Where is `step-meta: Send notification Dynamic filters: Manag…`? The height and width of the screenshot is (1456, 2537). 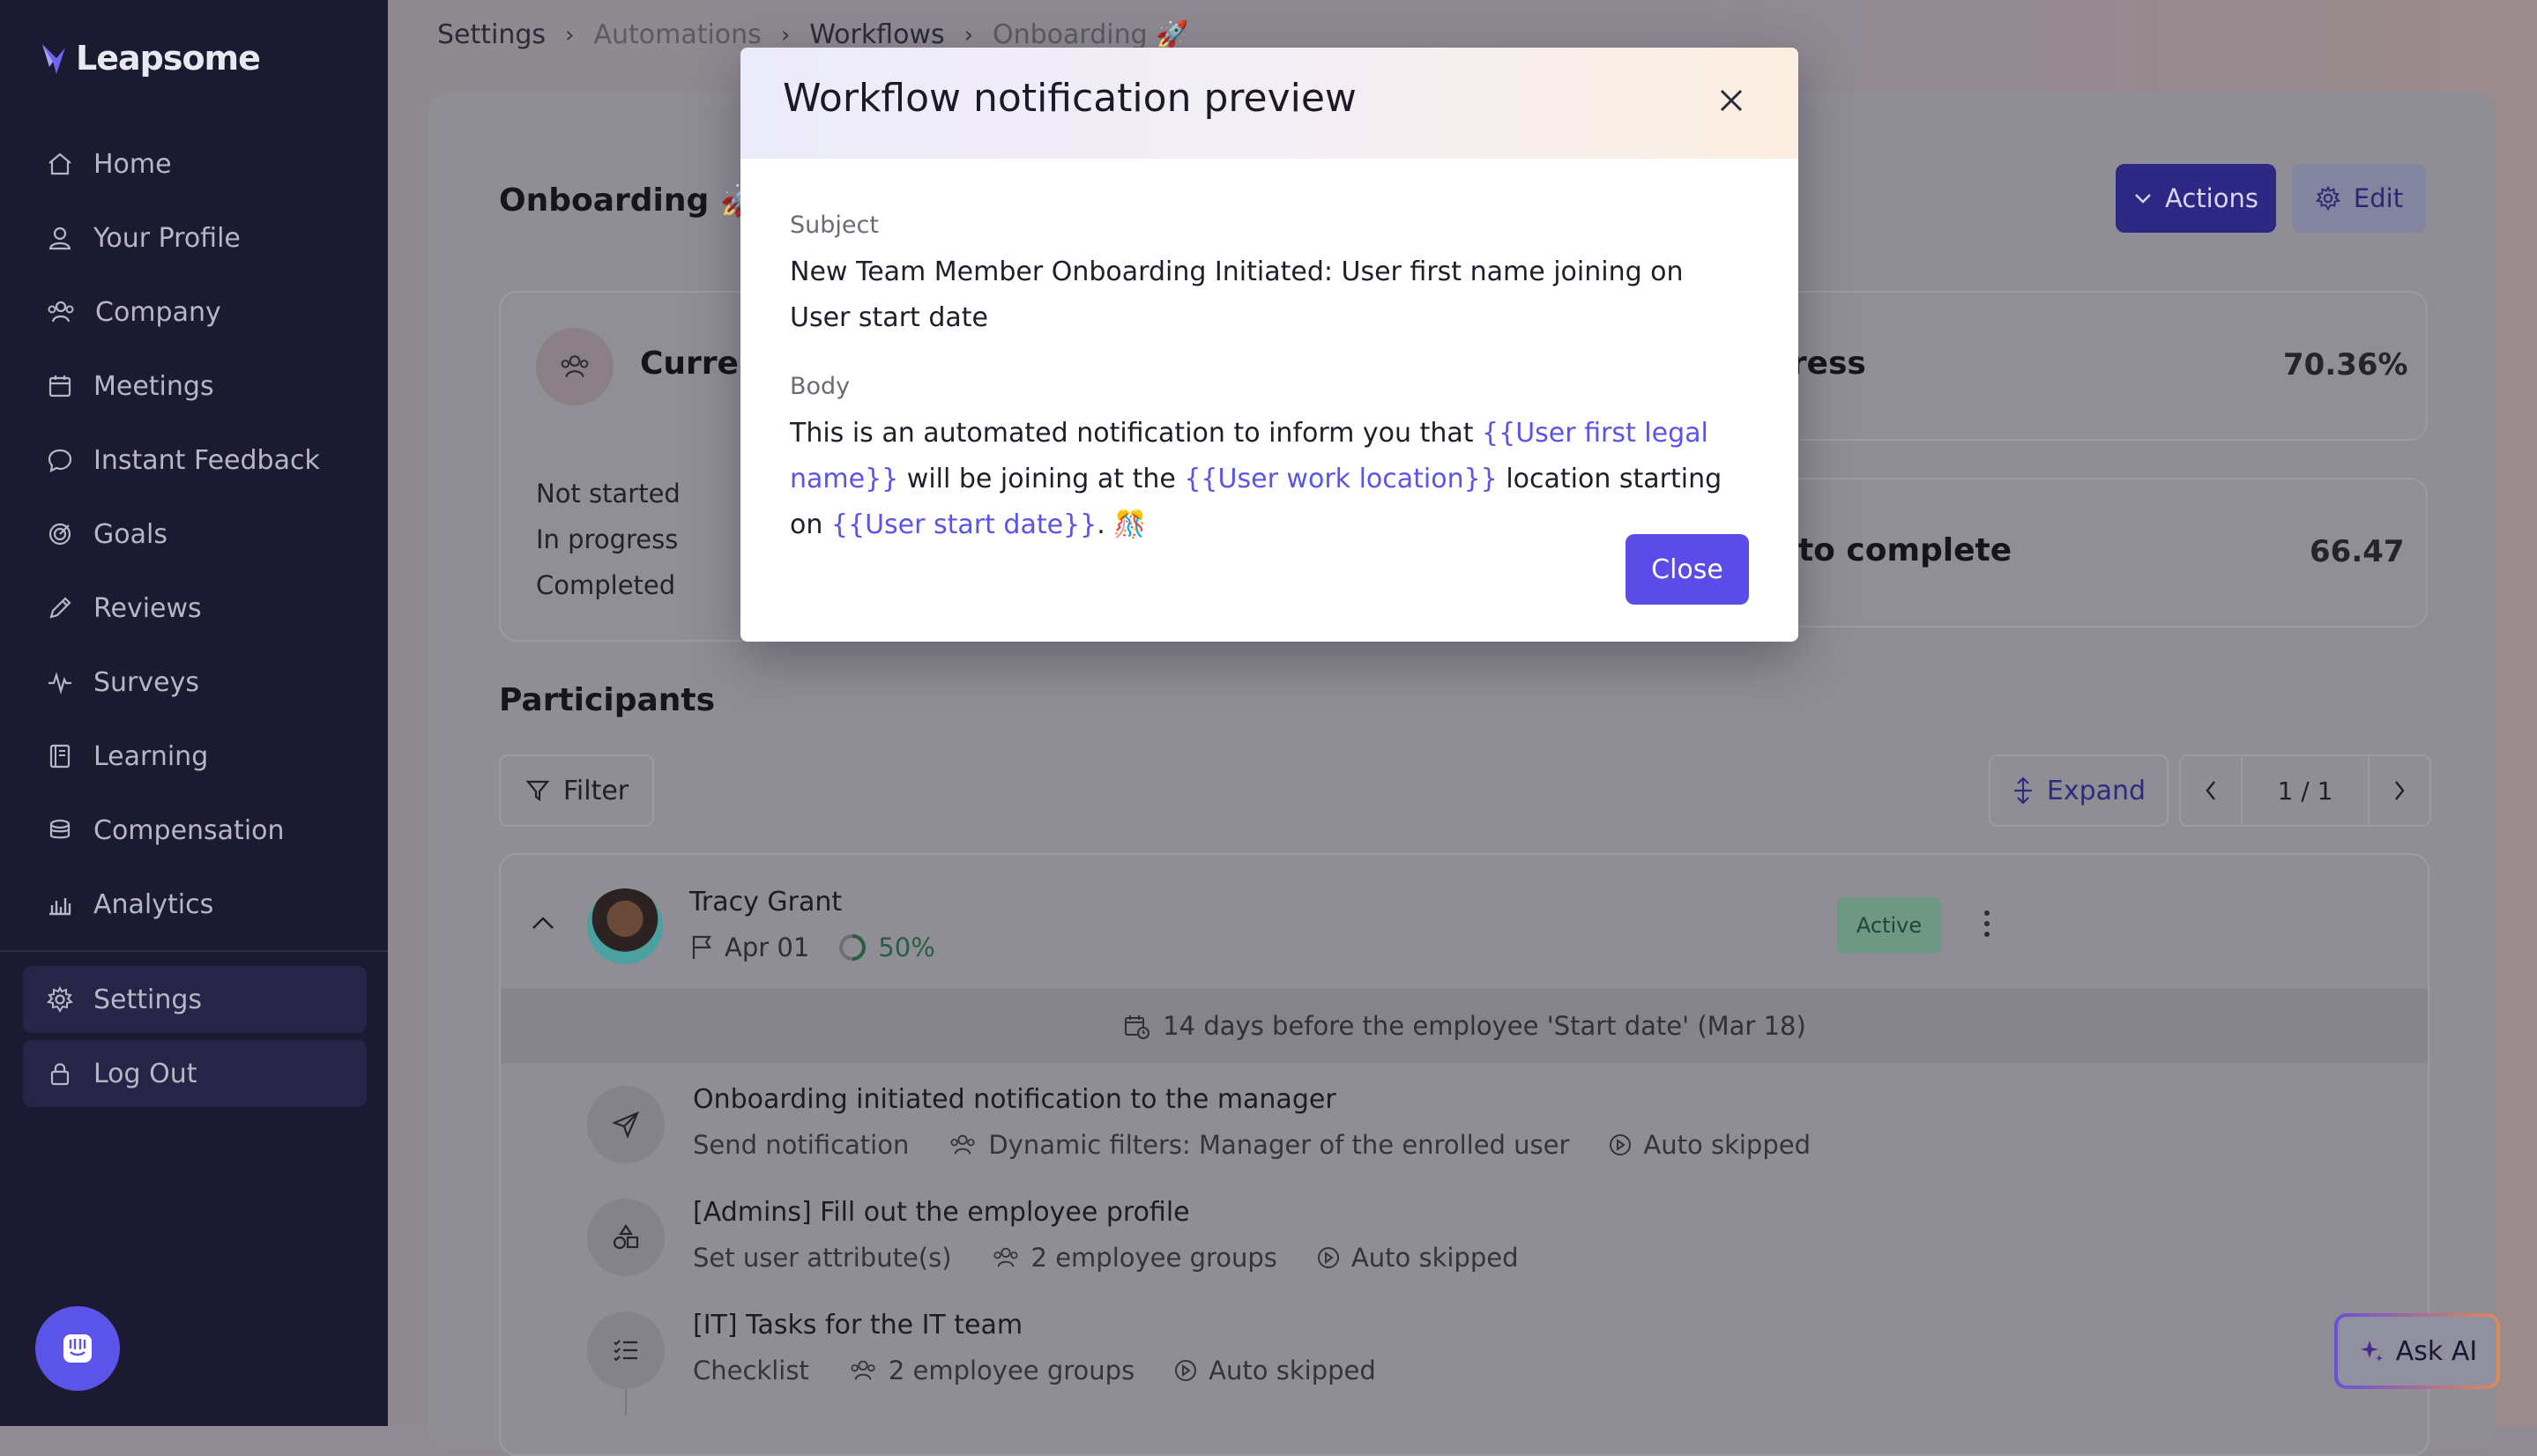 step-meta: Send notification Dynamic filters: Manag… is located at coordinates (1252, 1145).